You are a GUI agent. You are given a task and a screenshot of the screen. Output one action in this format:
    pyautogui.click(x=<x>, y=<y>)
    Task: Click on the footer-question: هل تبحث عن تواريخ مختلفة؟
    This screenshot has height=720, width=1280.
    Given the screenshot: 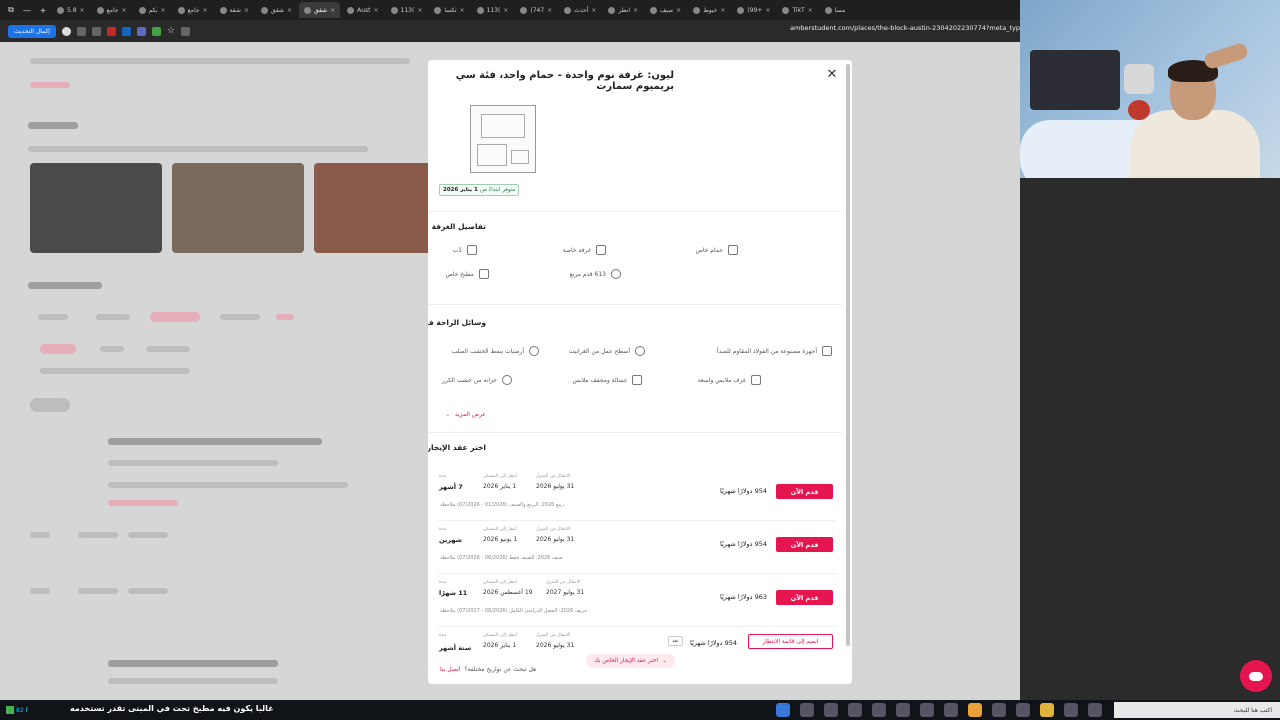 What is the action you would take?
    pyautogui.click(x=500, y=669)
    